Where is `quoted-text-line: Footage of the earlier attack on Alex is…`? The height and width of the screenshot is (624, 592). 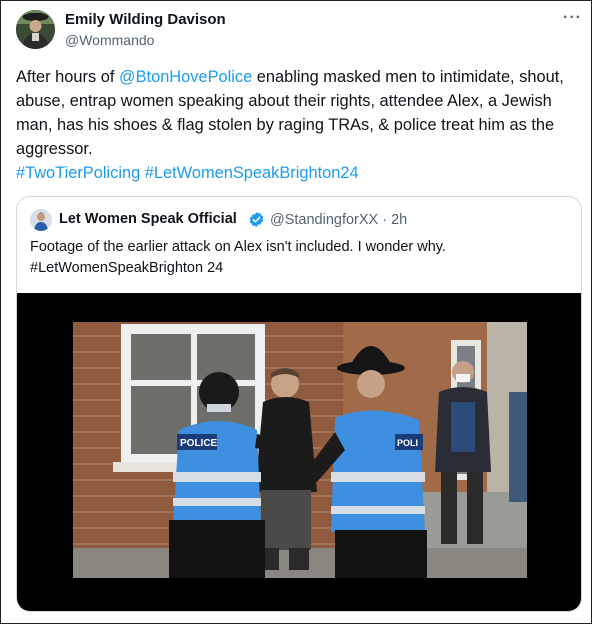 quoted-text-line: Footage of the earlier attack on Alex is… is located at coordinates (238, 247).